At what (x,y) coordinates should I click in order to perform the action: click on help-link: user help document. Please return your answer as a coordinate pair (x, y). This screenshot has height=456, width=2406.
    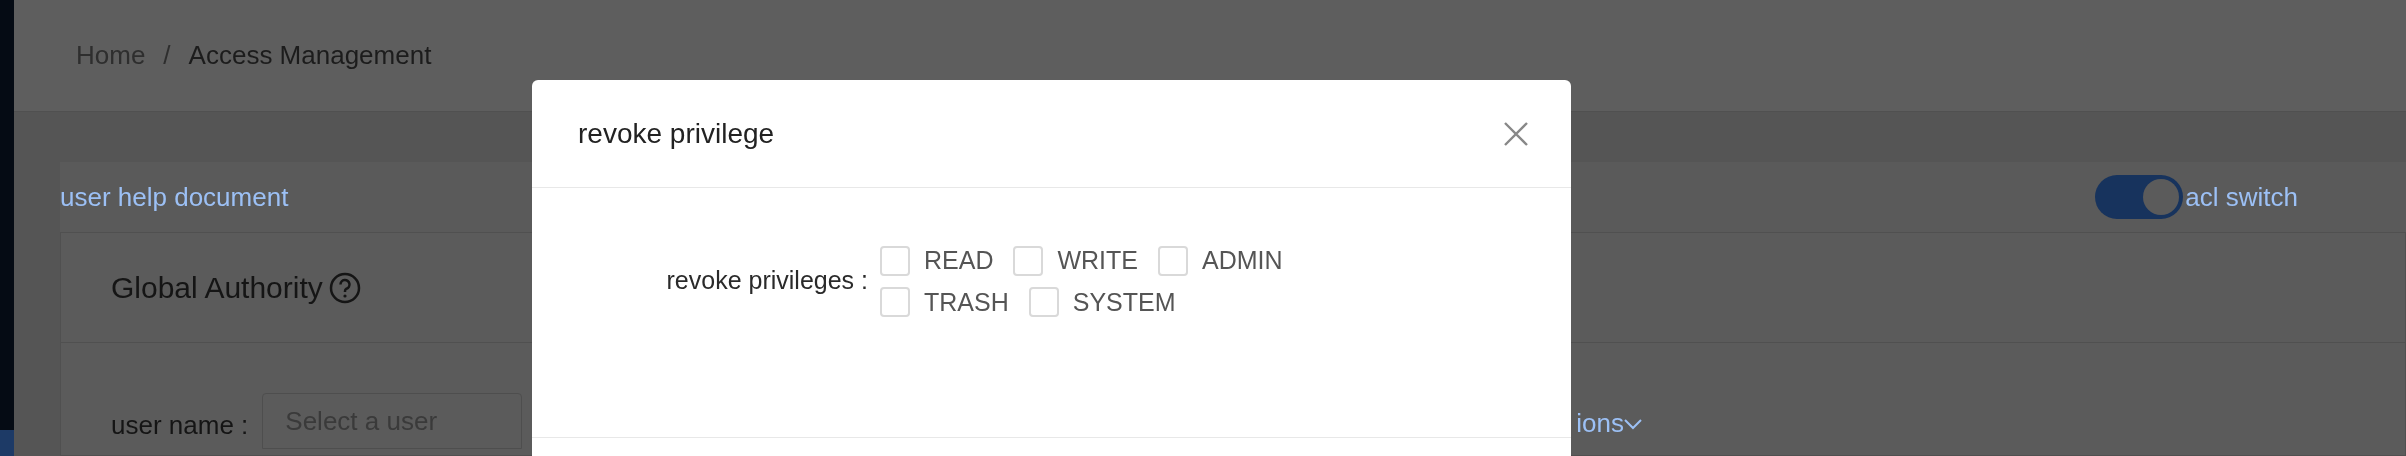
    Looking at the image, I should click on (174, 197).